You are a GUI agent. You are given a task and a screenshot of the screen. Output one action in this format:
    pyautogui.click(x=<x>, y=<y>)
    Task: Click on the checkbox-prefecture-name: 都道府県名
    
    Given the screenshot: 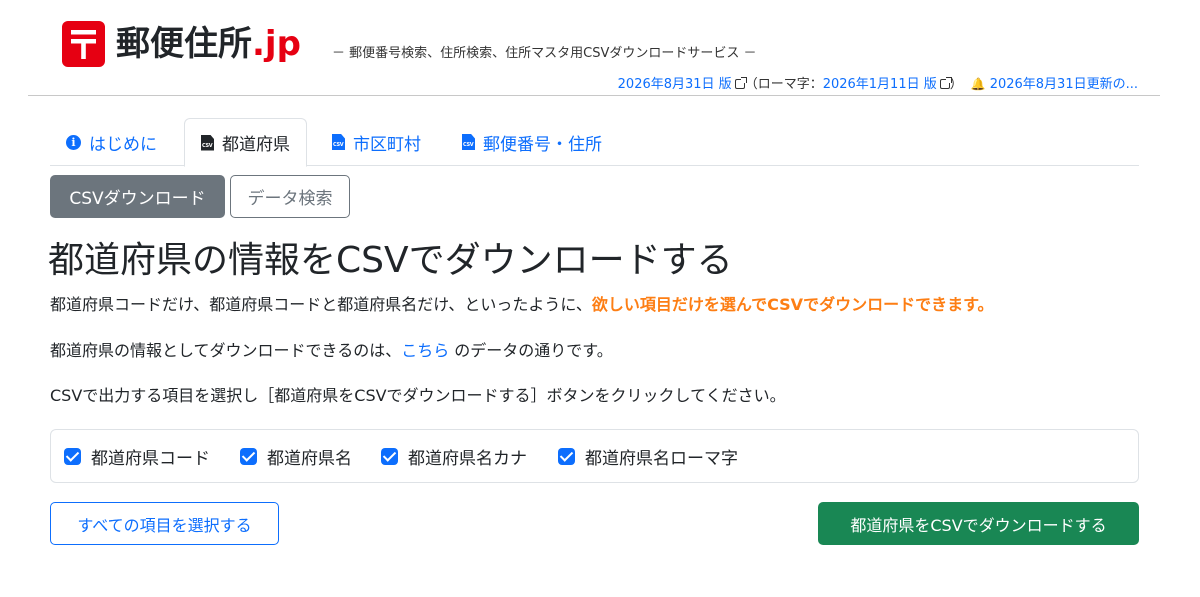 What is the action you would take?
    pyautogui.click(x=296, y=456)
    